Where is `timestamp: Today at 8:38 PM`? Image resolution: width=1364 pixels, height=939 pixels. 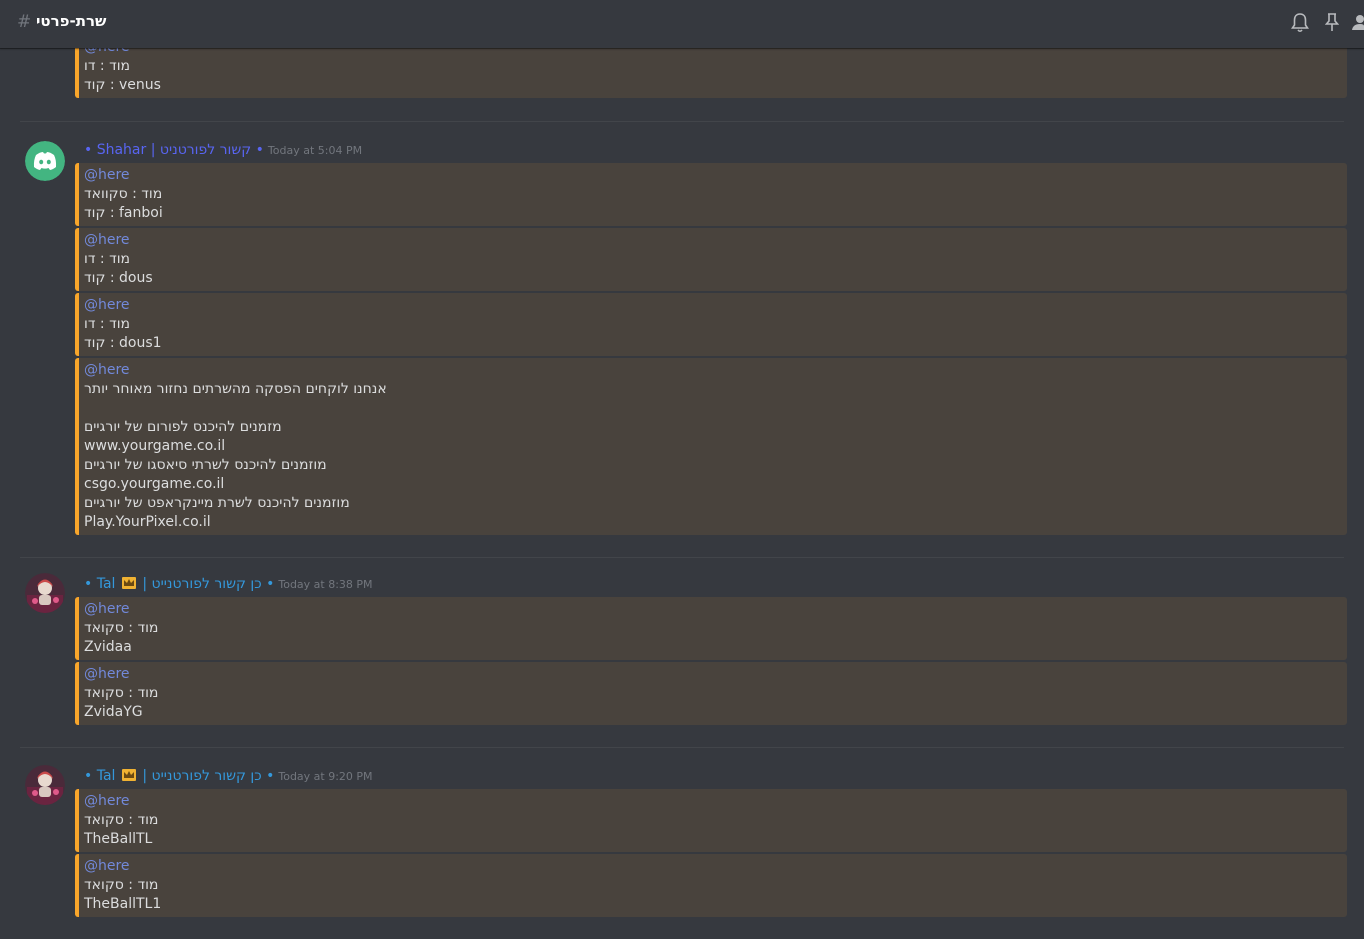
timestamp: Today at 8:38 PM is located at coordinates (325, 584).